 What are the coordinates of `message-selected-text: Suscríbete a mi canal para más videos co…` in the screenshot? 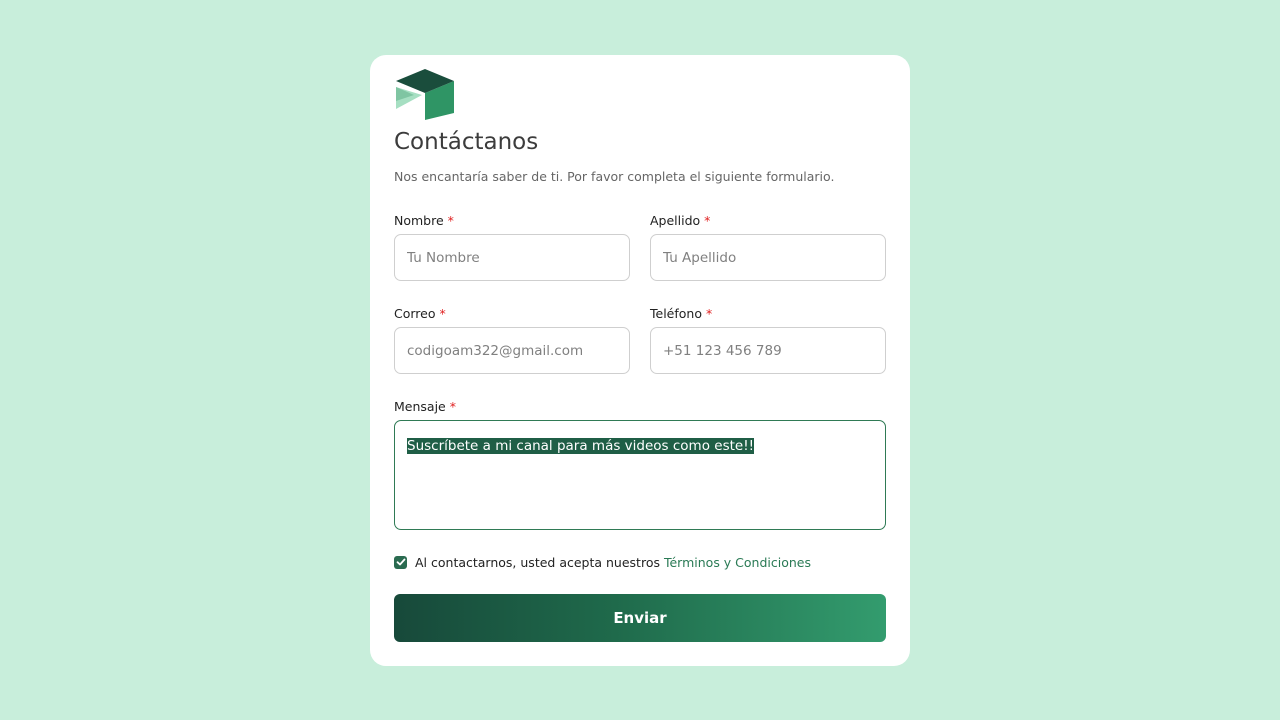 It's located at (581, 446).